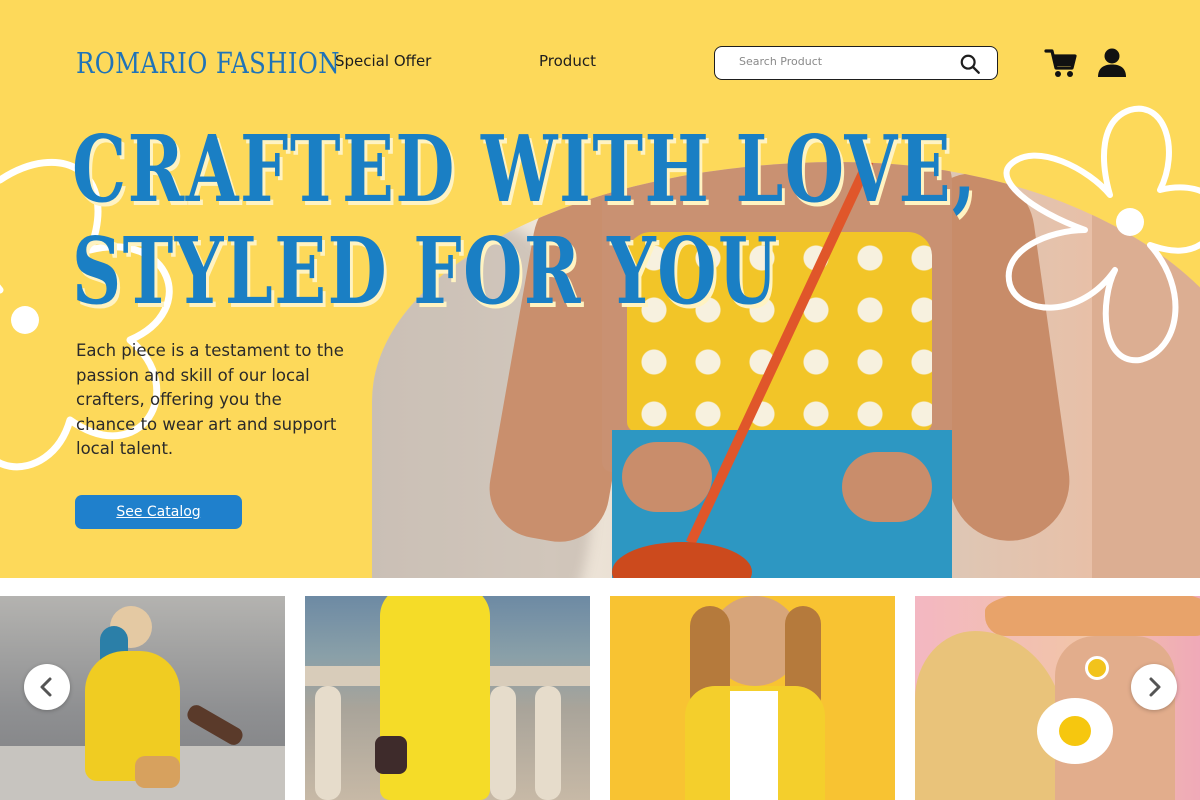 This screenshot has height=800, width=1200. Describe the element at coordinates (1061, 63) in the screenshot. I see `cart-icon` at that location.